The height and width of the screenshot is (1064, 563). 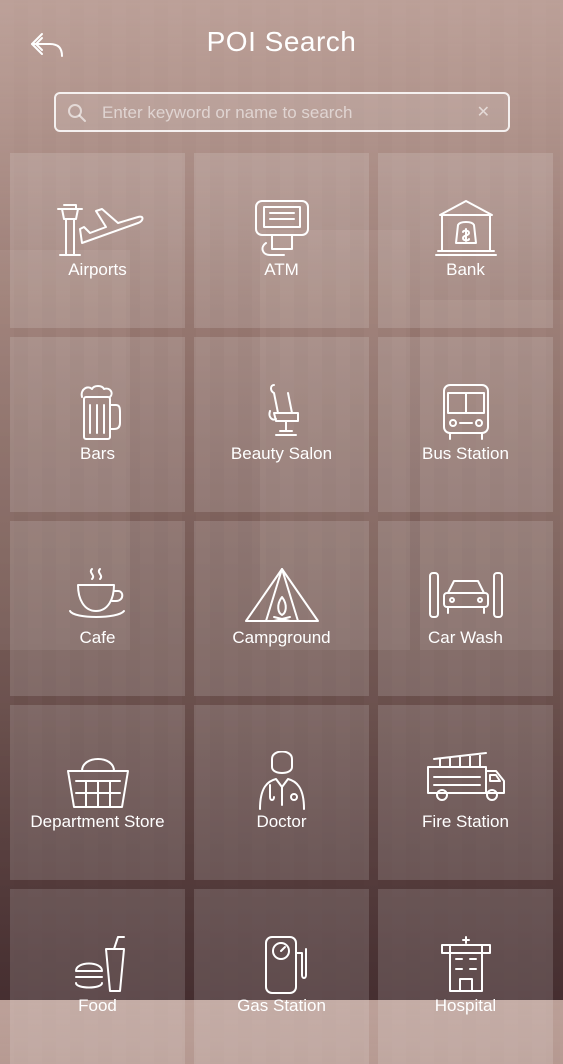 I want to click on category-tile-gas-station: Gas Station, so click(x=281, y=976).